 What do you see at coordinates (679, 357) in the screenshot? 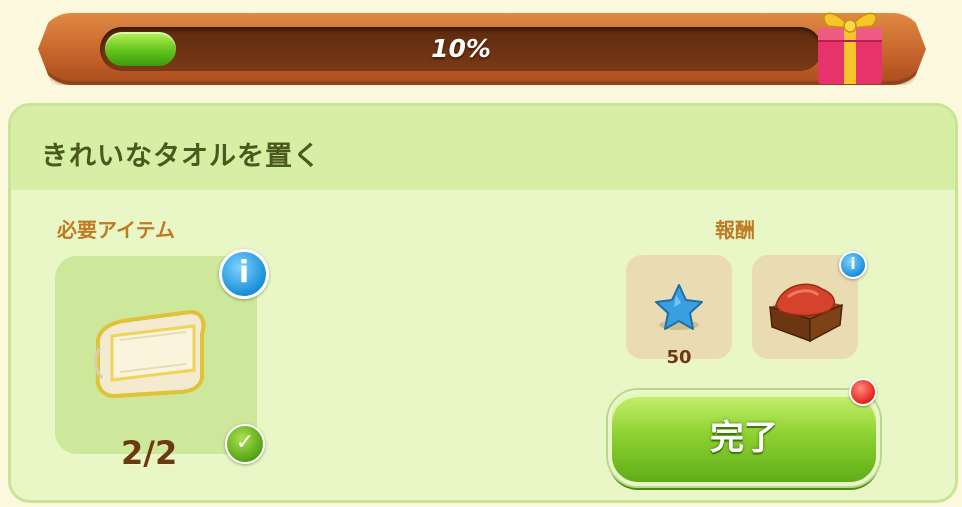
I see `reward-amount: 50` at bounding box center [679, 357].